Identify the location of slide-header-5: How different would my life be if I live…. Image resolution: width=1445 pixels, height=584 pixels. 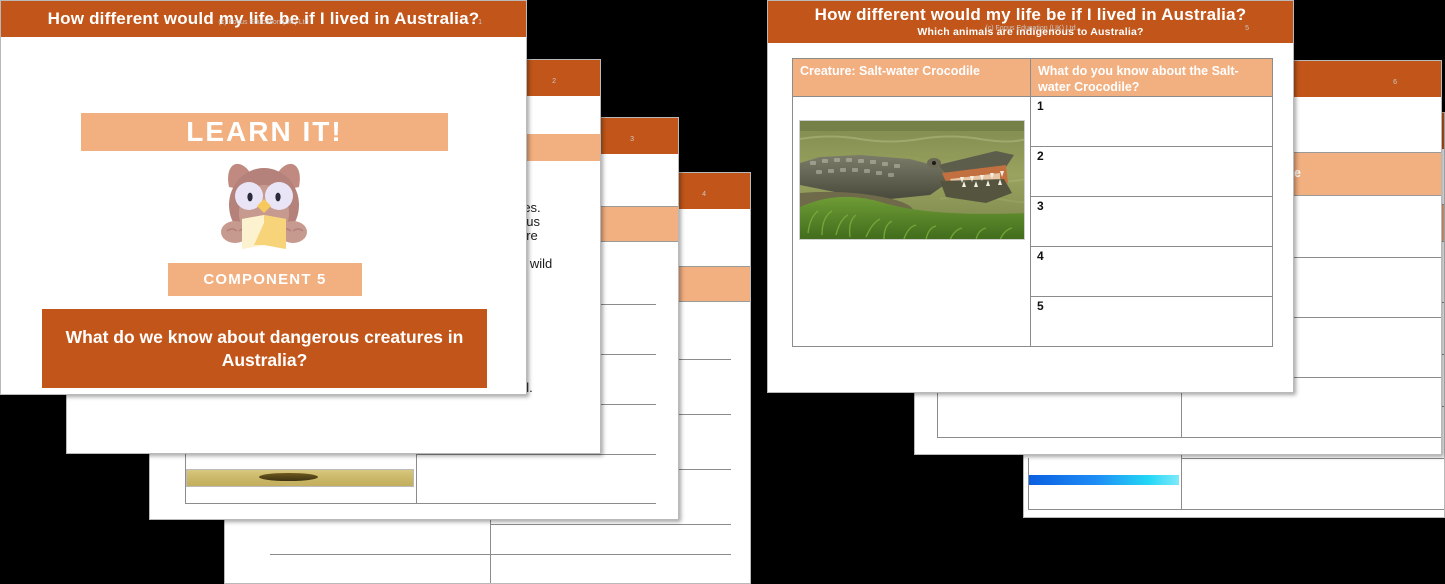
(1030, 22).